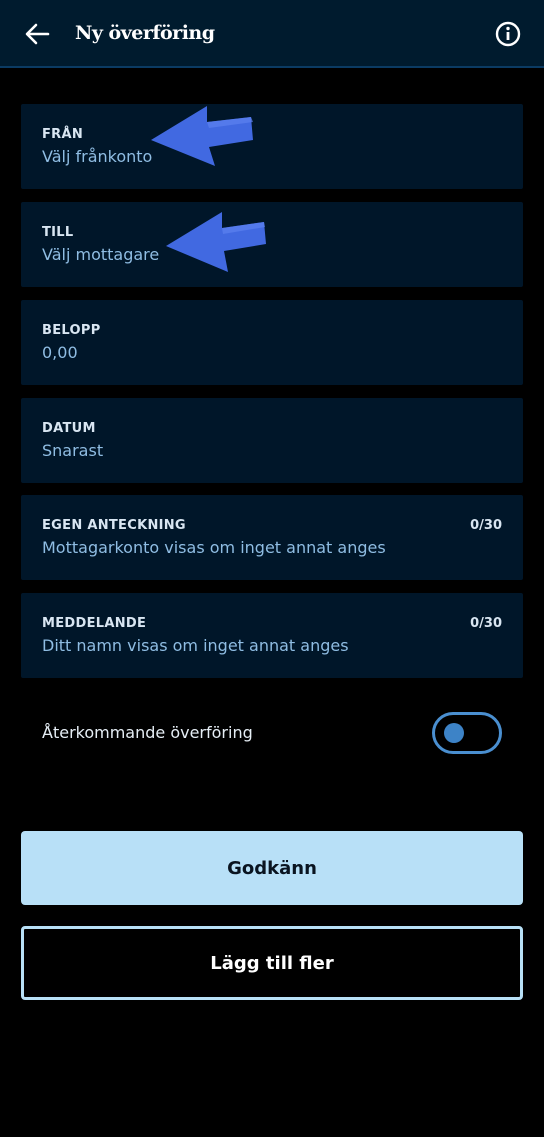  What do you see at coordinates (467, 733) in the screenshot?
I see `recurring-transfer-toggle` at bounding box center [467, 733].